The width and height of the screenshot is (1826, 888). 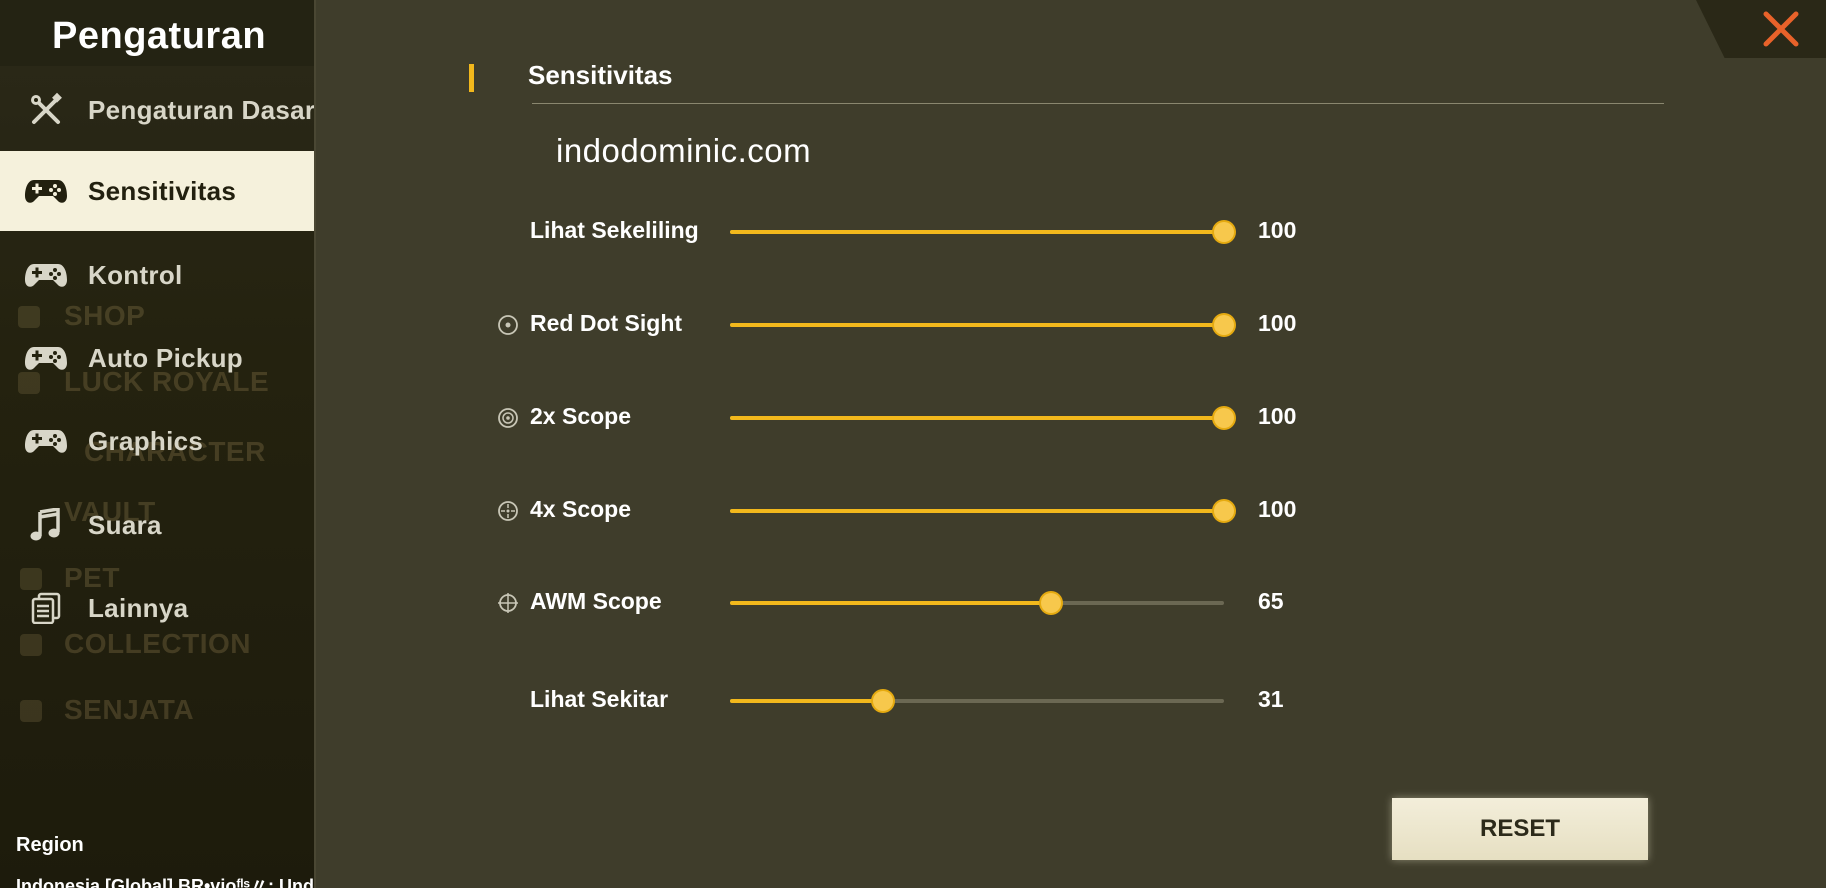 What do you see at coordinates (1271, 699) in the screenshot?
I see `slider-value: 31` at bounding box center [1271, 699].